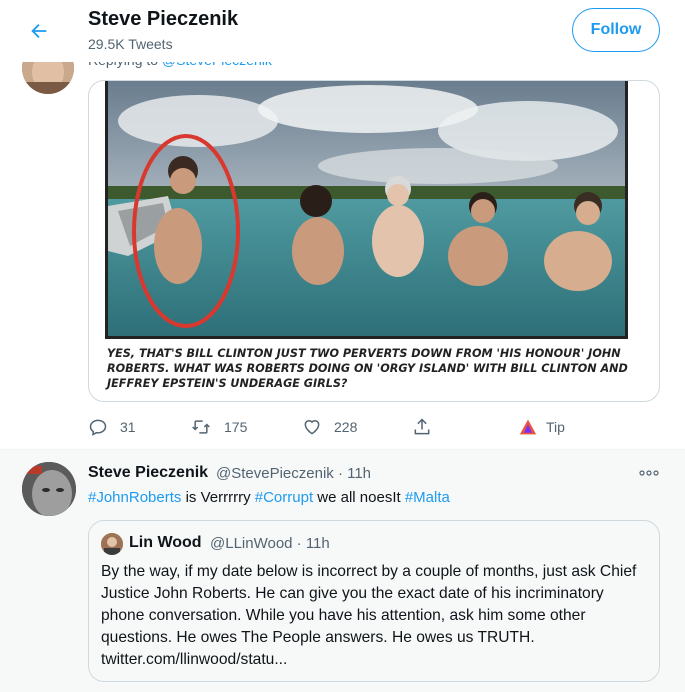 The height and width of the screenshot is (692, 685). I want to click on reply-button: 31, so click(112, 427).